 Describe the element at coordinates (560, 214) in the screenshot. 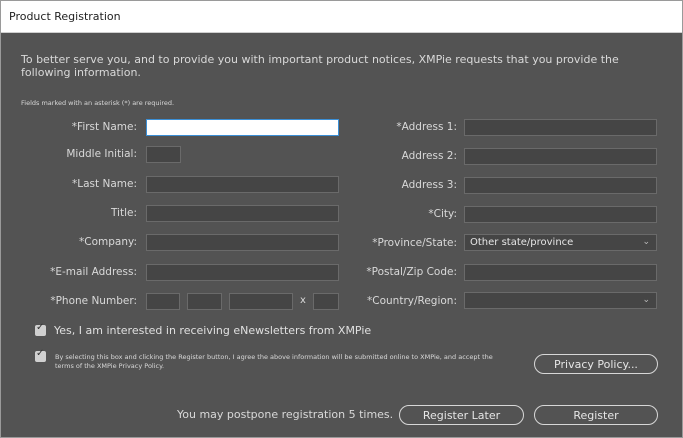

I see `city-input` at that location.